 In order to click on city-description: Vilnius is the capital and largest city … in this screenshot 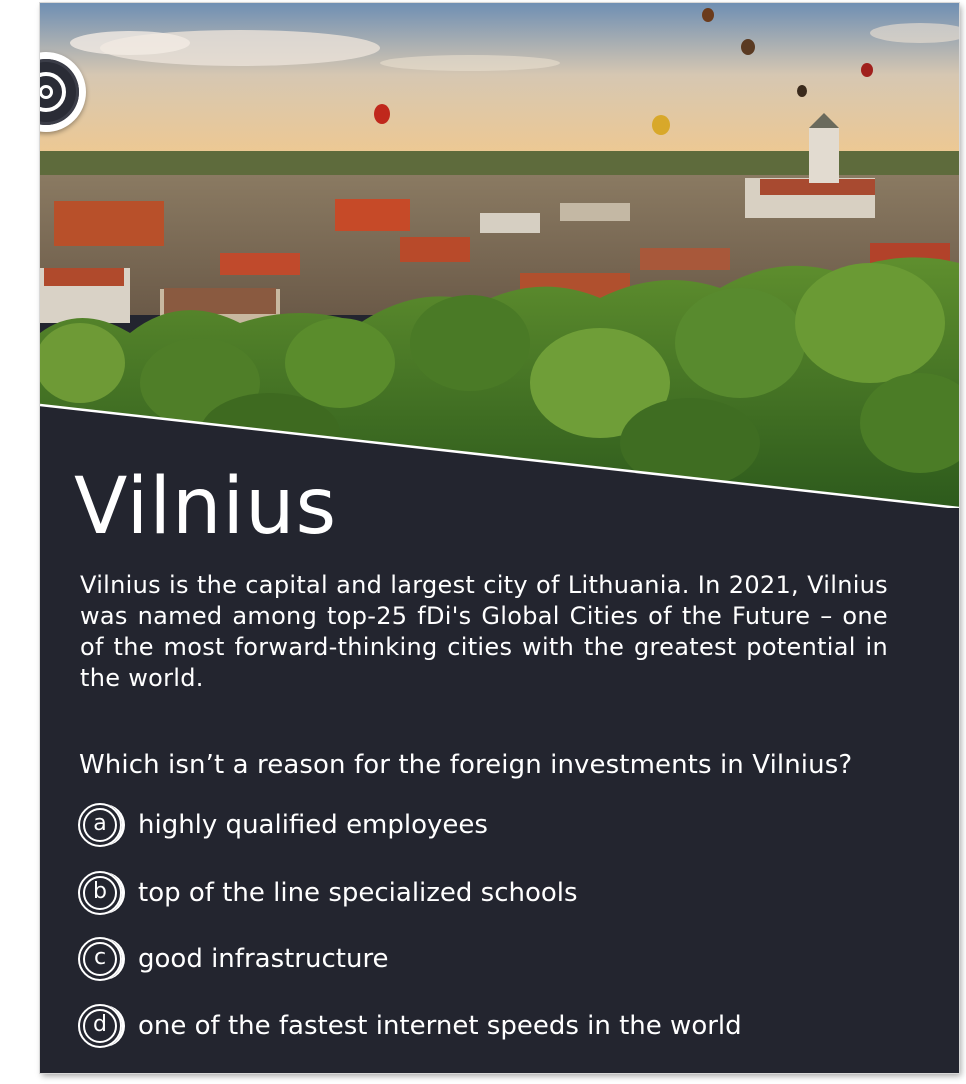, I will do `click(484, 631)`.